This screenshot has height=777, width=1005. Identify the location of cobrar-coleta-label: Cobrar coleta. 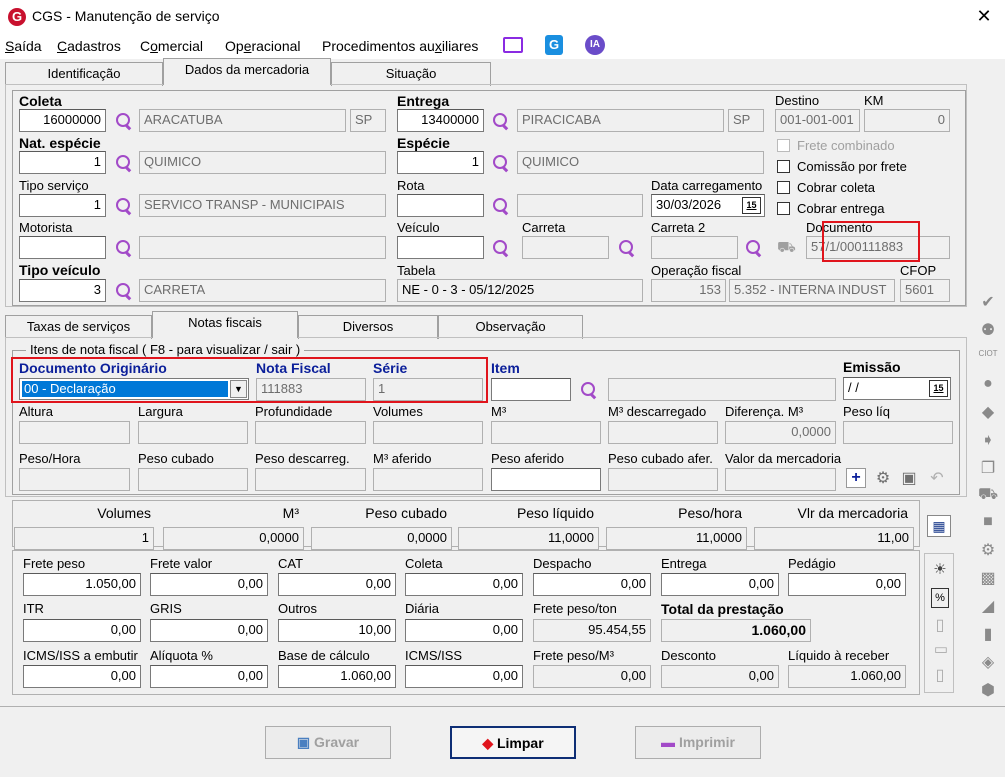
(836, 187).